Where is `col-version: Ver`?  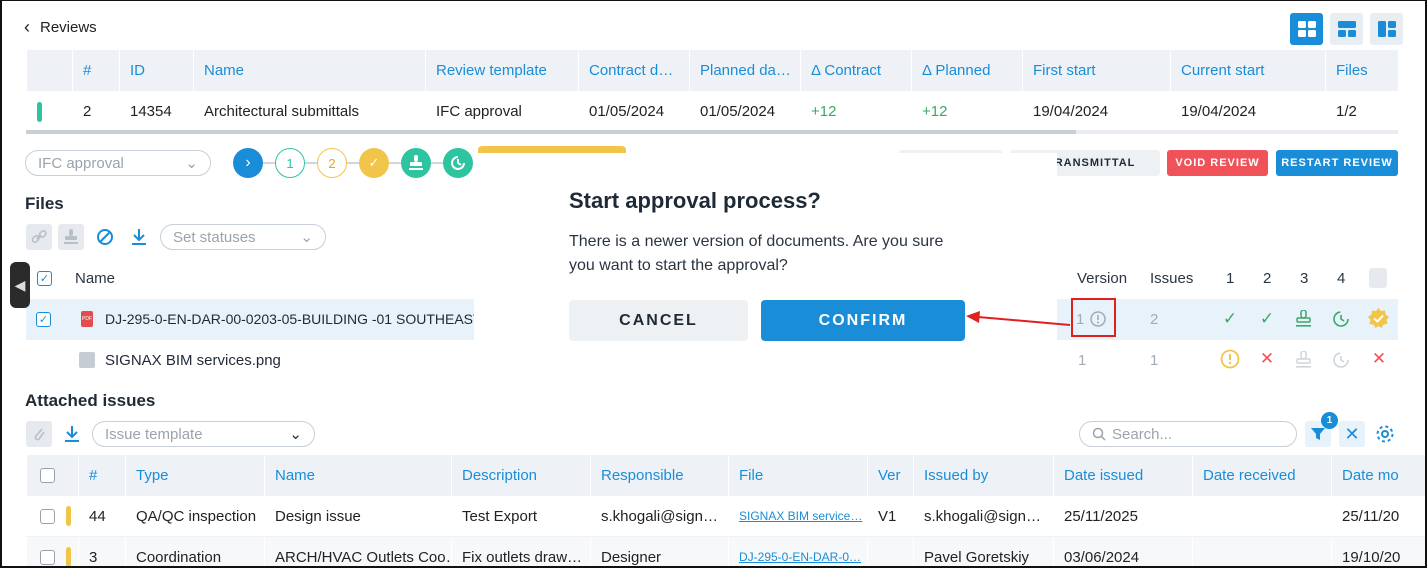
col-version: Ver is located at coordinates (890, 475).